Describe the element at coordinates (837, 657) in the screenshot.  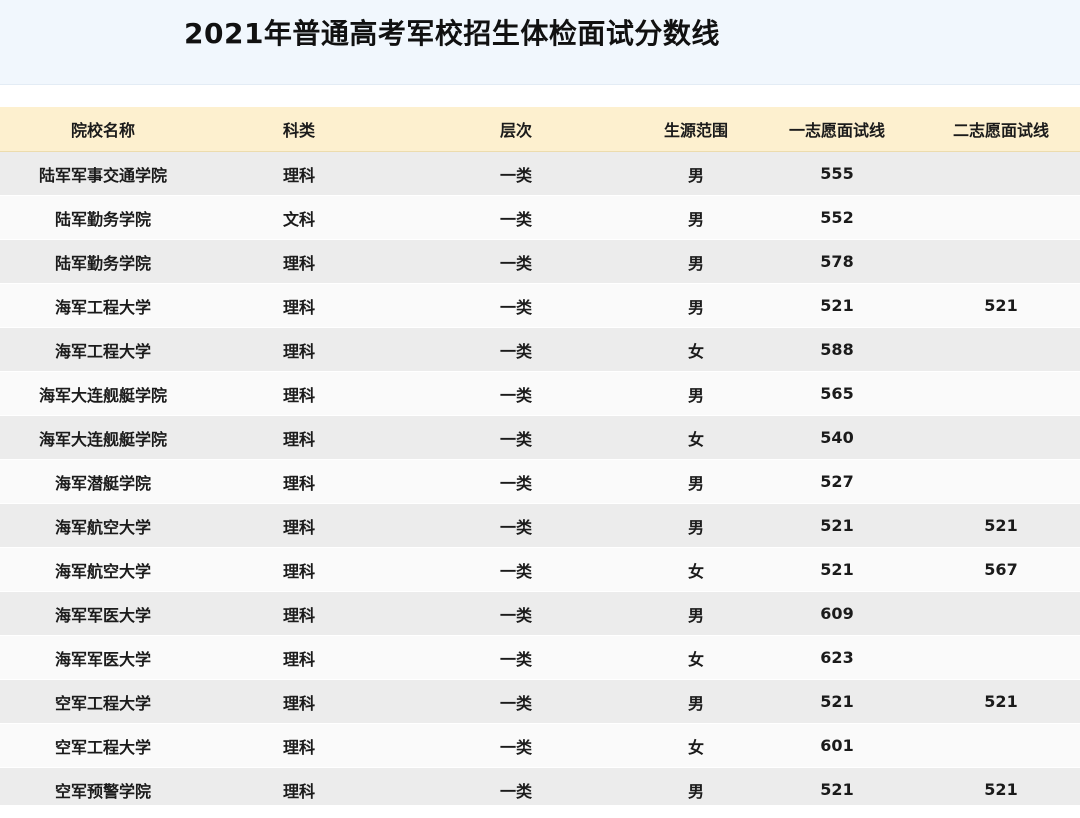
I see `cell-first-choice-line: 623` at that location.